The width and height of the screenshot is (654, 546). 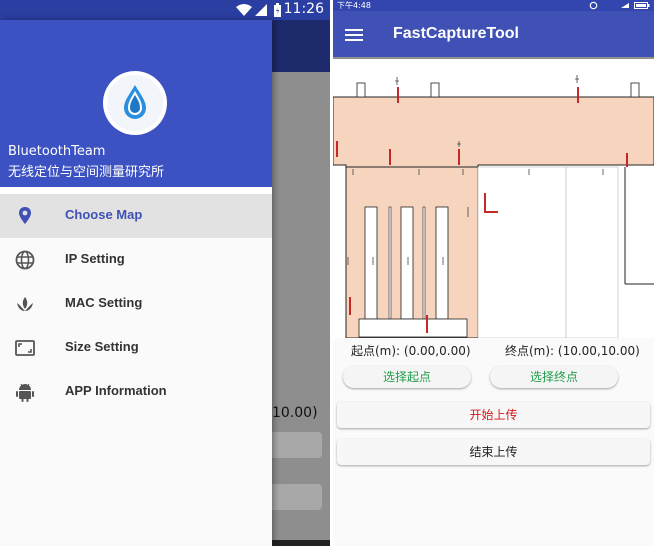 What do you see at coordinates (136, 260) in the screenshot?
I see `menu-item-ip-setting: IP Setting` at bounding box center [136, 260].